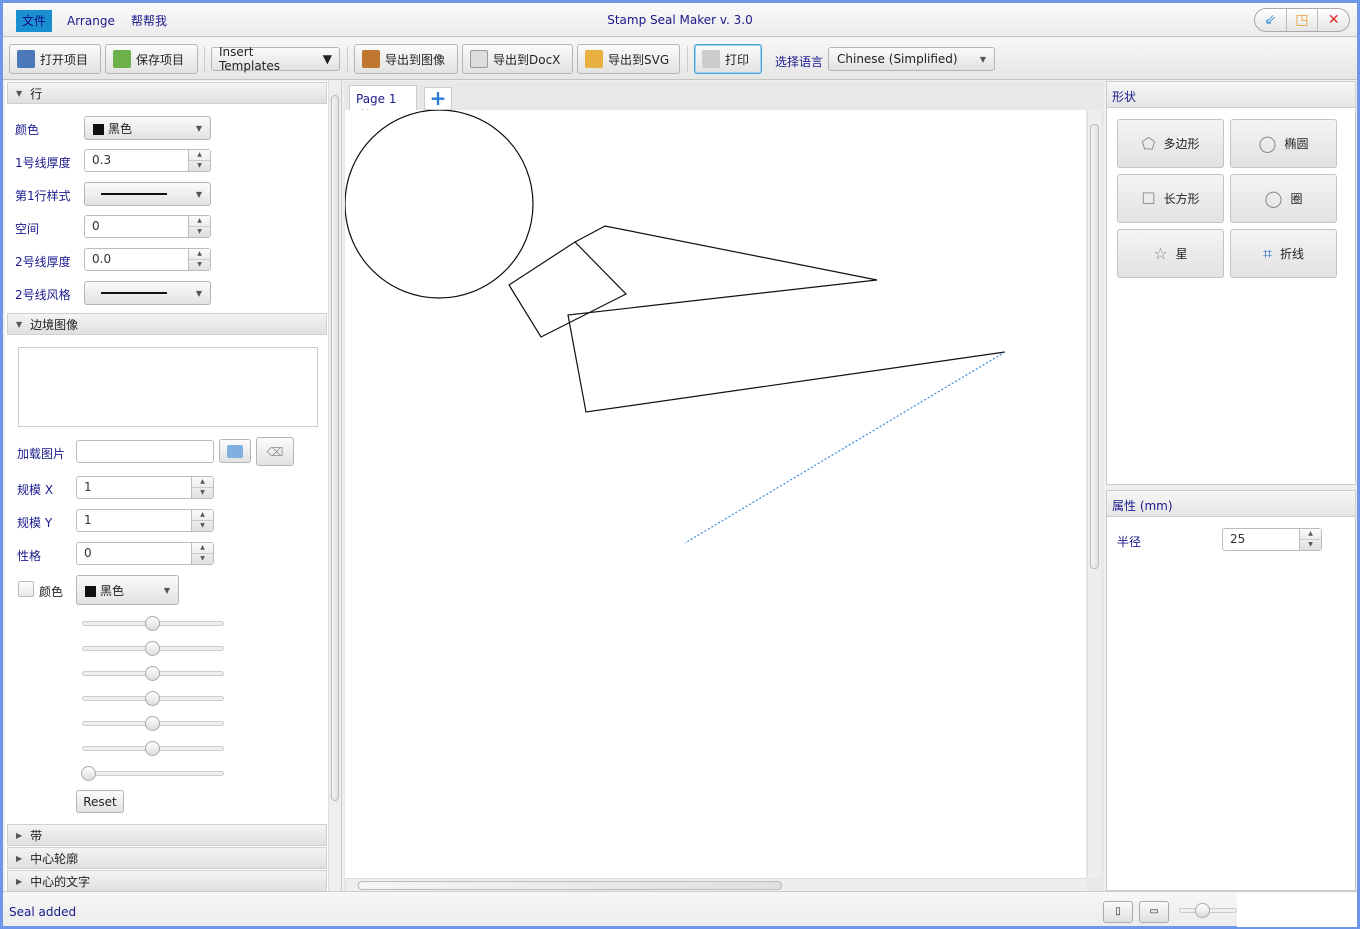 The image size is (1360, 929). Describe the element at coordinates (136, 226) in the screenshot. I see `spacing-value: 0` at that location.